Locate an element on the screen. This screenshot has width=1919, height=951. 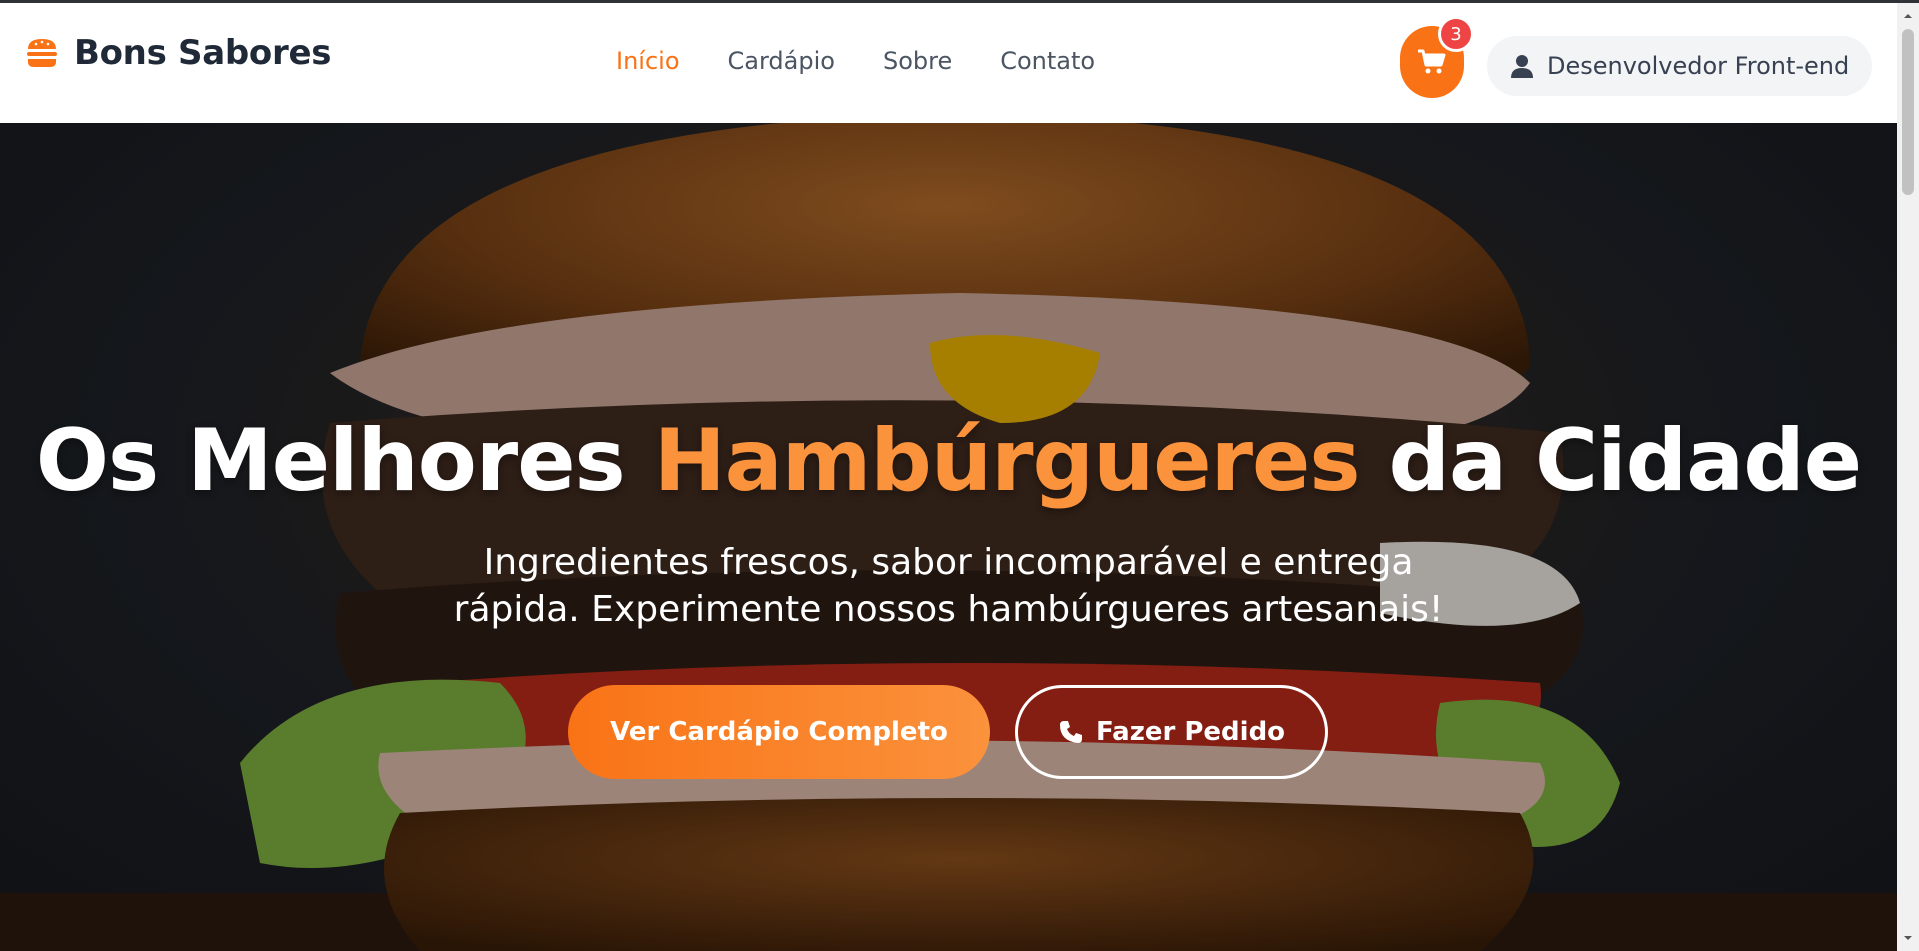
burger-icon is located at coordinates (42, 53).